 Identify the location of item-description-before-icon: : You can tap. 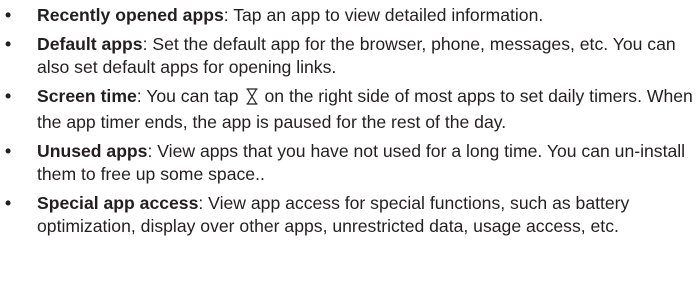
(187, 96).